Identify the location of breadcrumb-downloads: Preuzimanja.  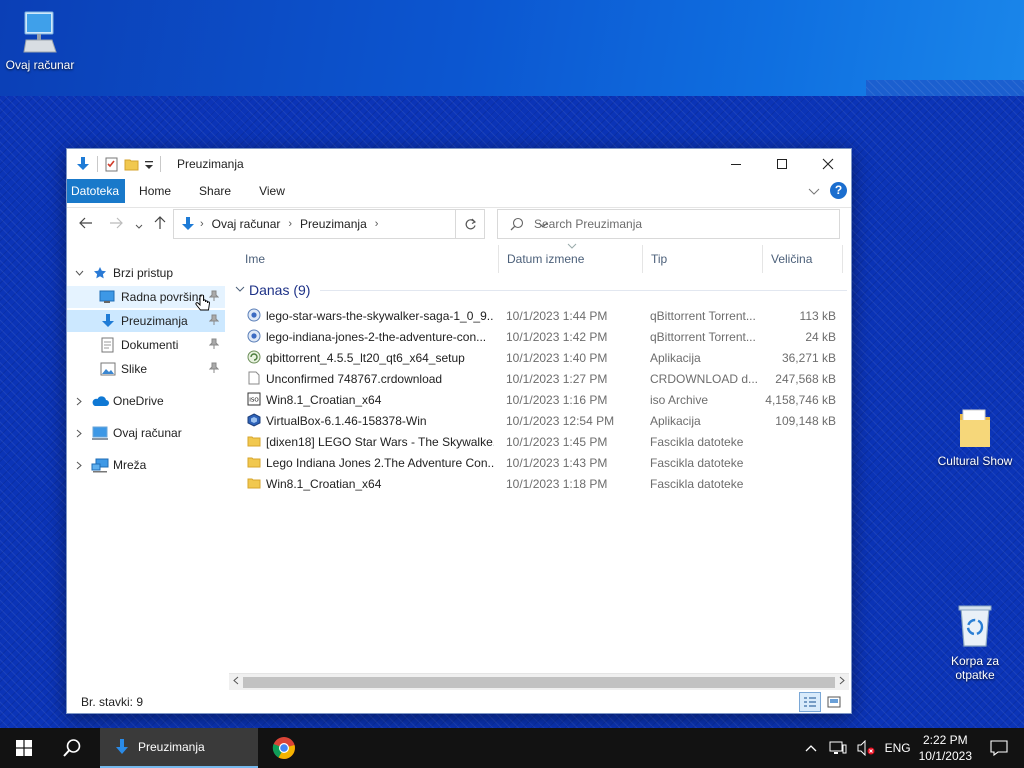
(333, 224).